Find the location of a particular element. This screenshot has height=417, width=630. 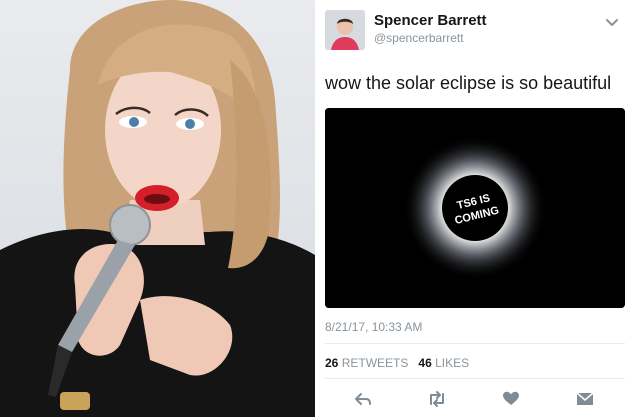

likes-count: 46 is located at coordinates (425, 363).